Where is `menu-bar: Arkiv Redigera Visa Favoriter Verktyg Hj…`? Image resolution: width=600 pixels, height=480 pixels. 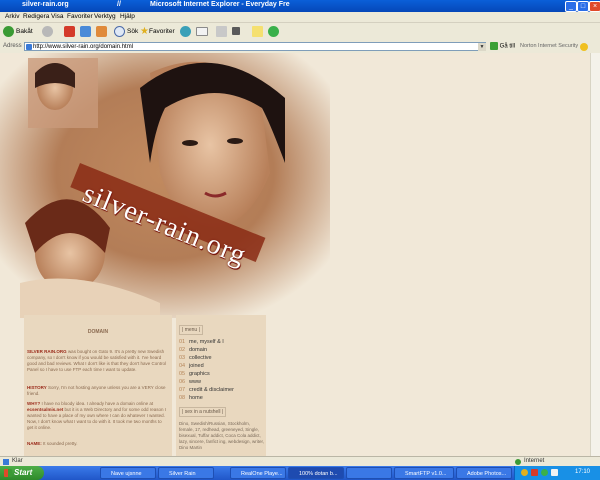 menu-bar: Arkiv Redigera Visa Favoriter Verktyg Hj… is located at coordinates (300, 17).